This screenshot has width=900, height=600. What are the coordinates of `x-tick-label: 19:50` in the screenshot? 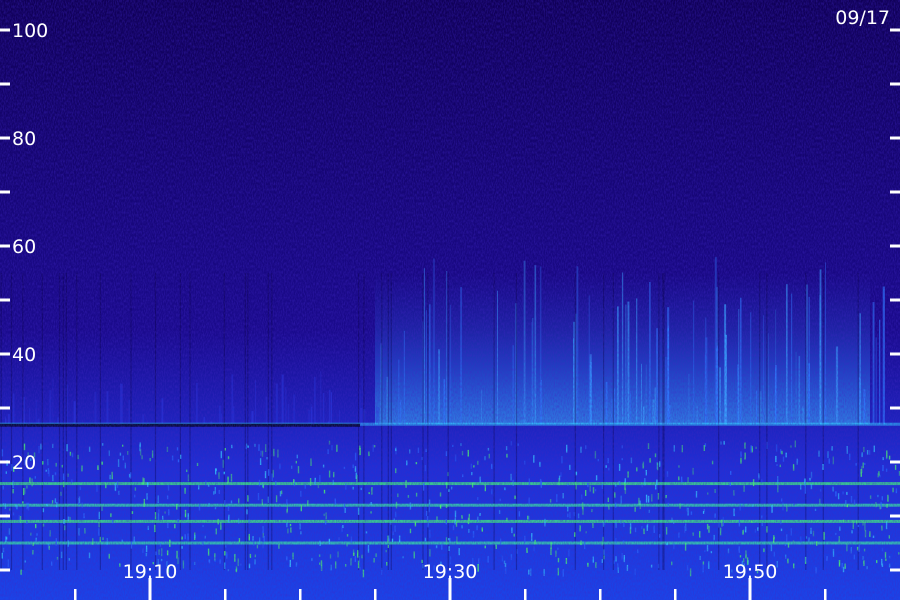 It's located at (750, 572).